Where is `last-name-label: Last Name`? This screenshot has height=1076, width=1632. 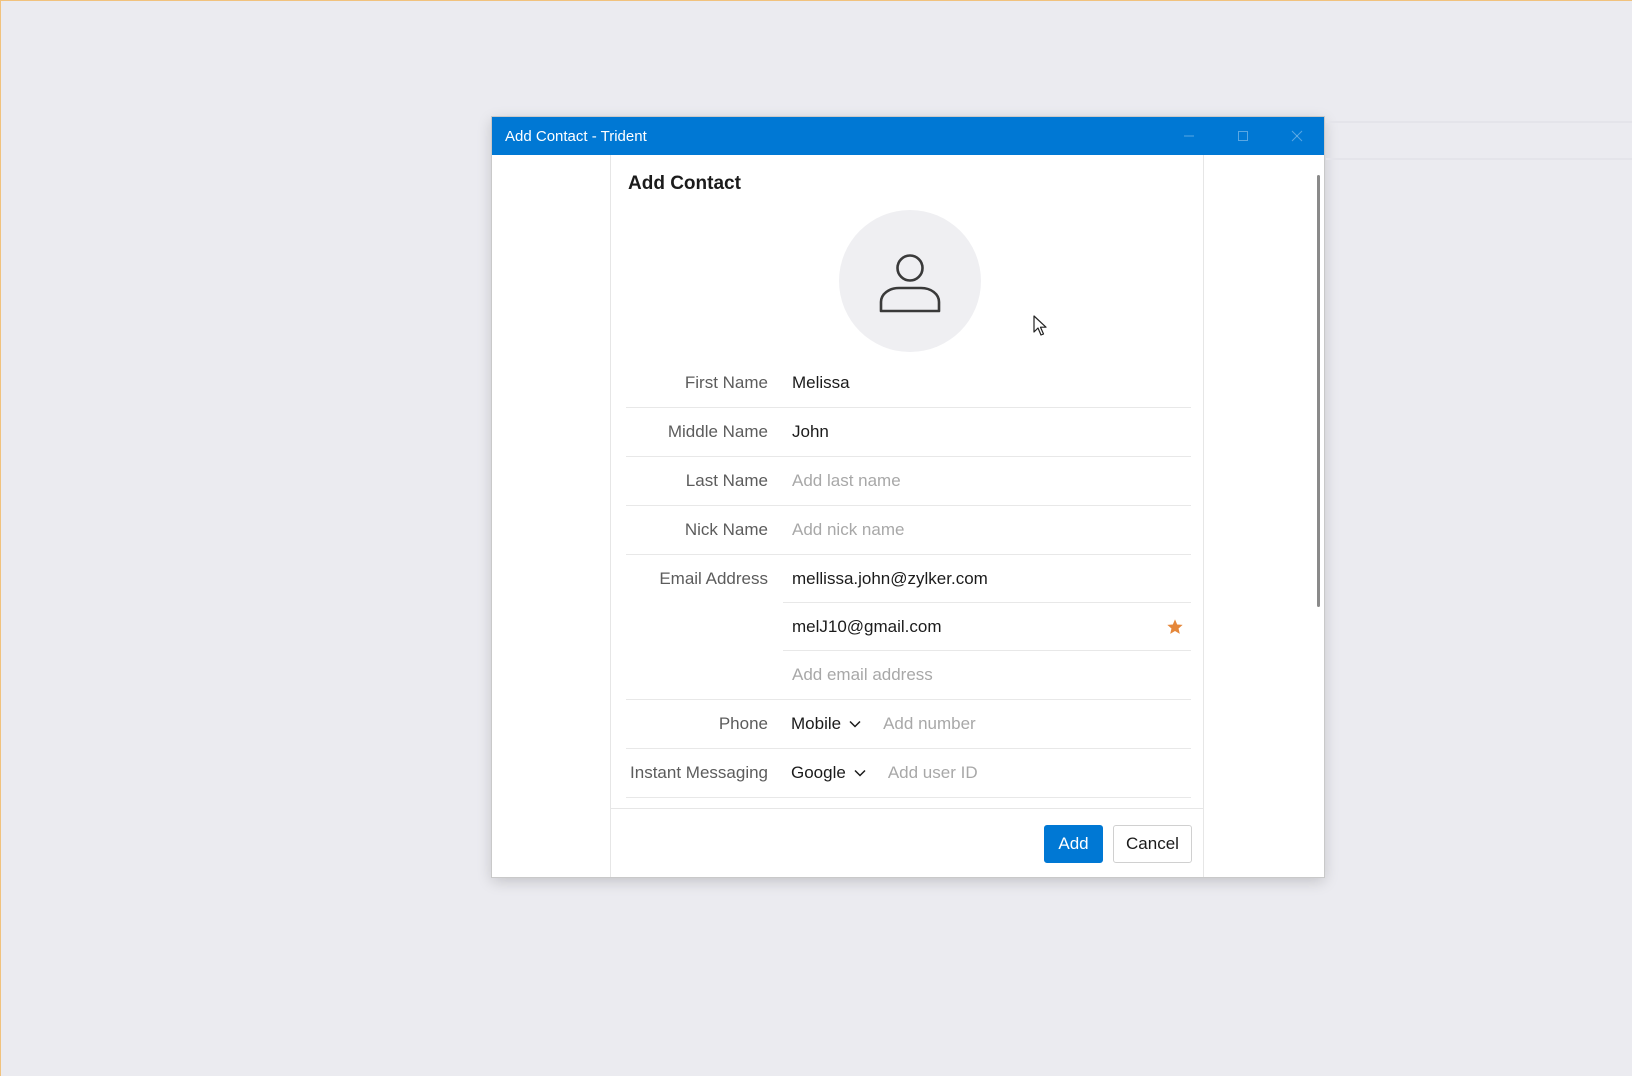 last-name-label: Last Name is located at coordinates (726, 480).